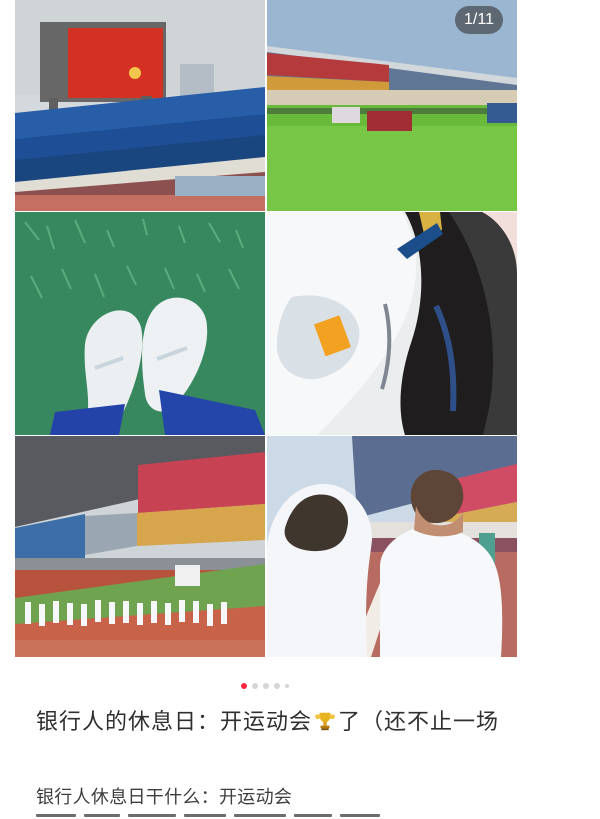 This screenshot has height=819, width=600. Describe the element at coordinates (419, 722) in the screenshot. I see `post-title-text-part2: 了（还不止一场` at that location.